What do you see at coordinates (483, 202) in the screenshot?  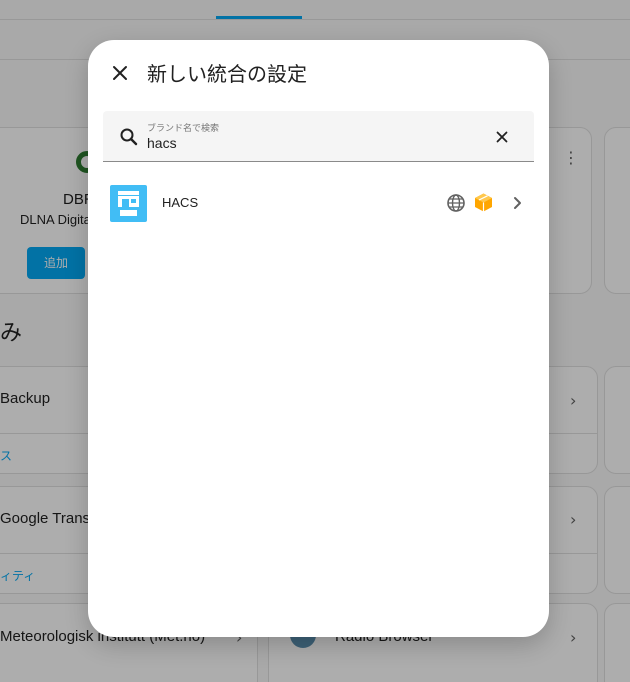 I see `cube-icon` at bounding box center [483, 202].